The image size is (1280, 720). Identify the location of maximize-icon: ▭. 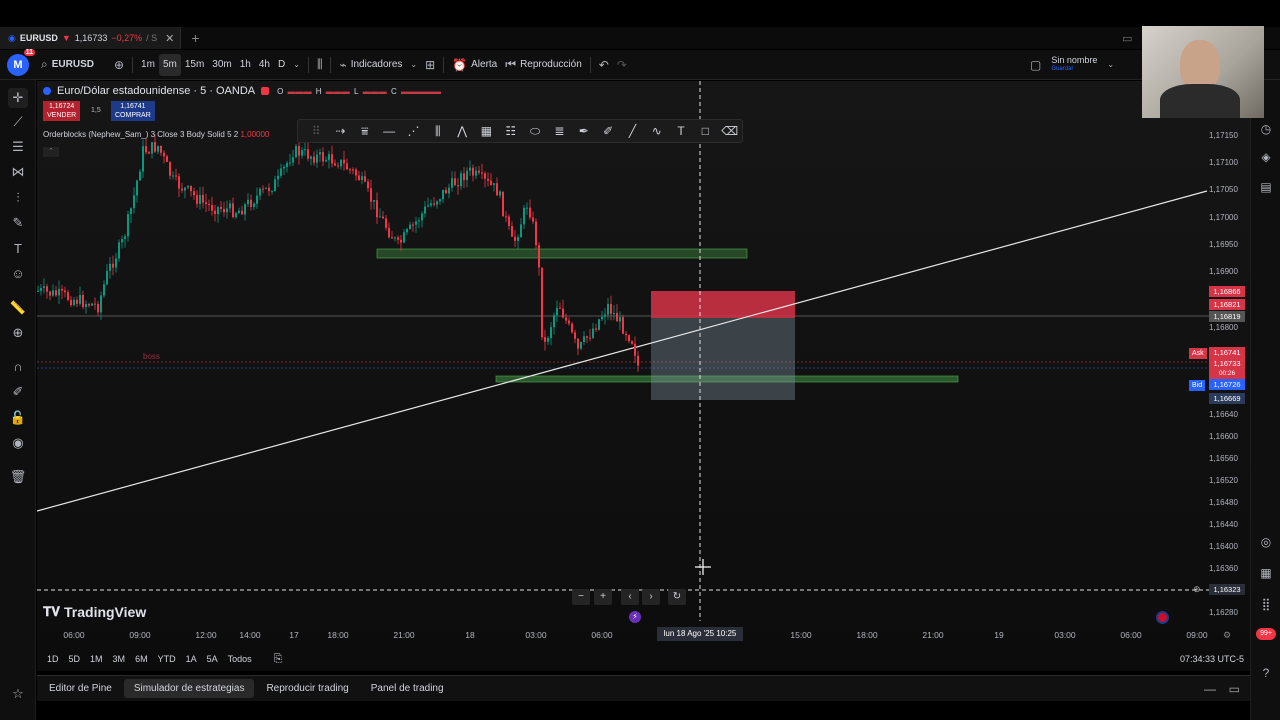
(1234, 689).